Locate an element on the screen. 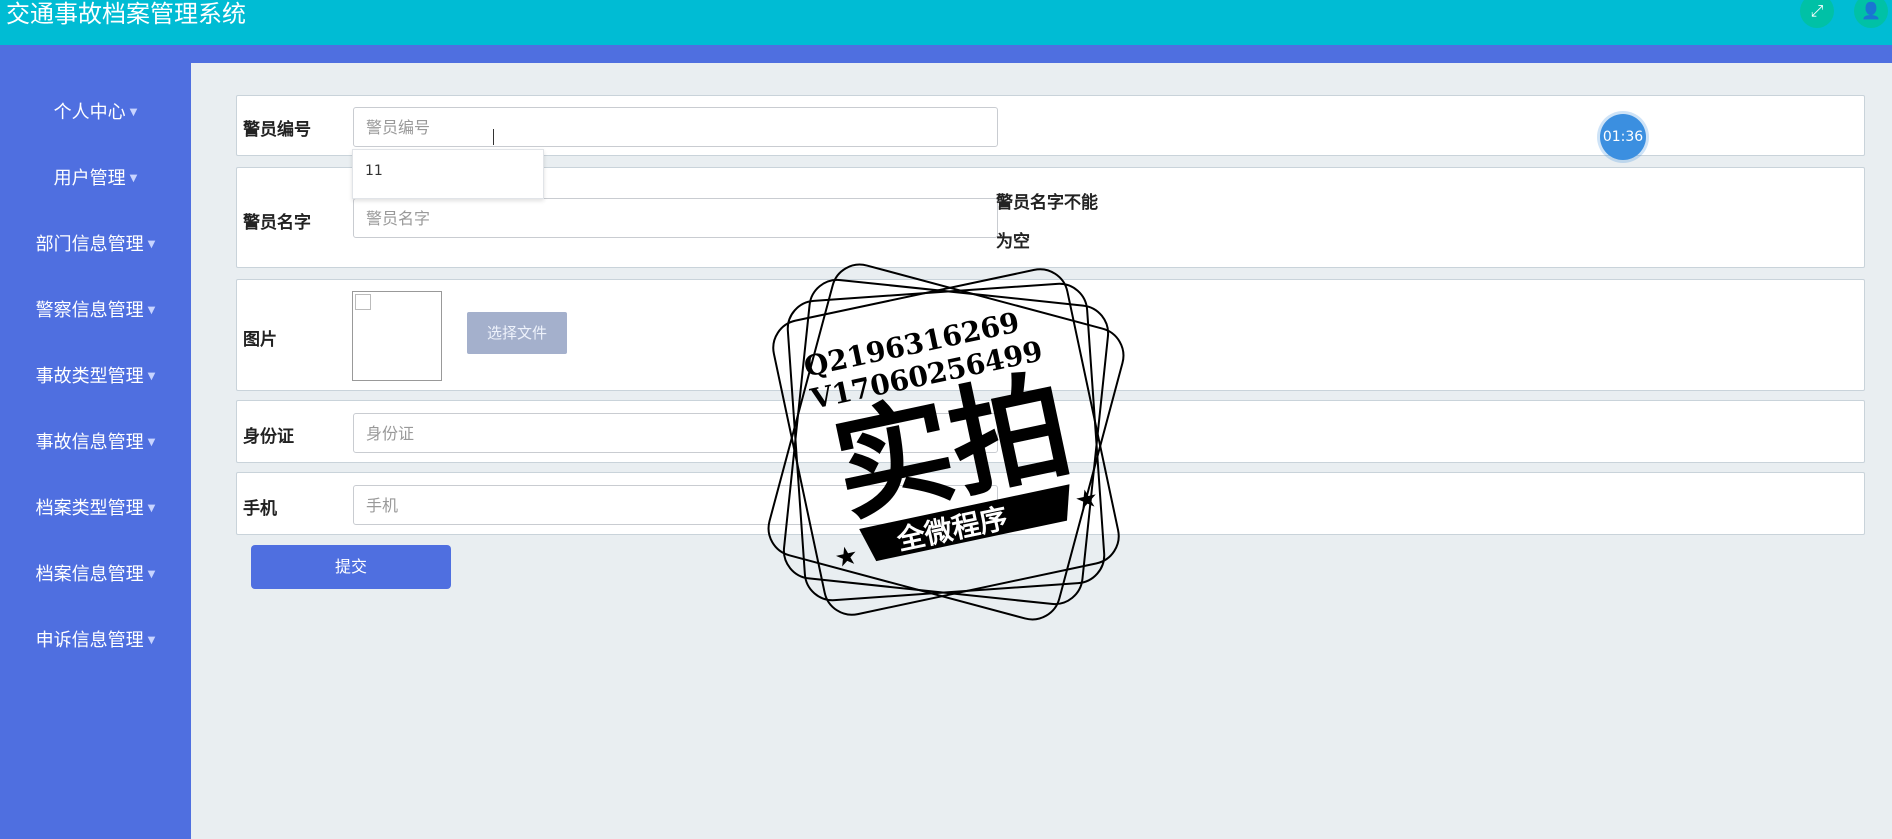 The image size is (1892, 839). sidebar-item-label: 事故类型管理 is located at coordinates (89, 376).